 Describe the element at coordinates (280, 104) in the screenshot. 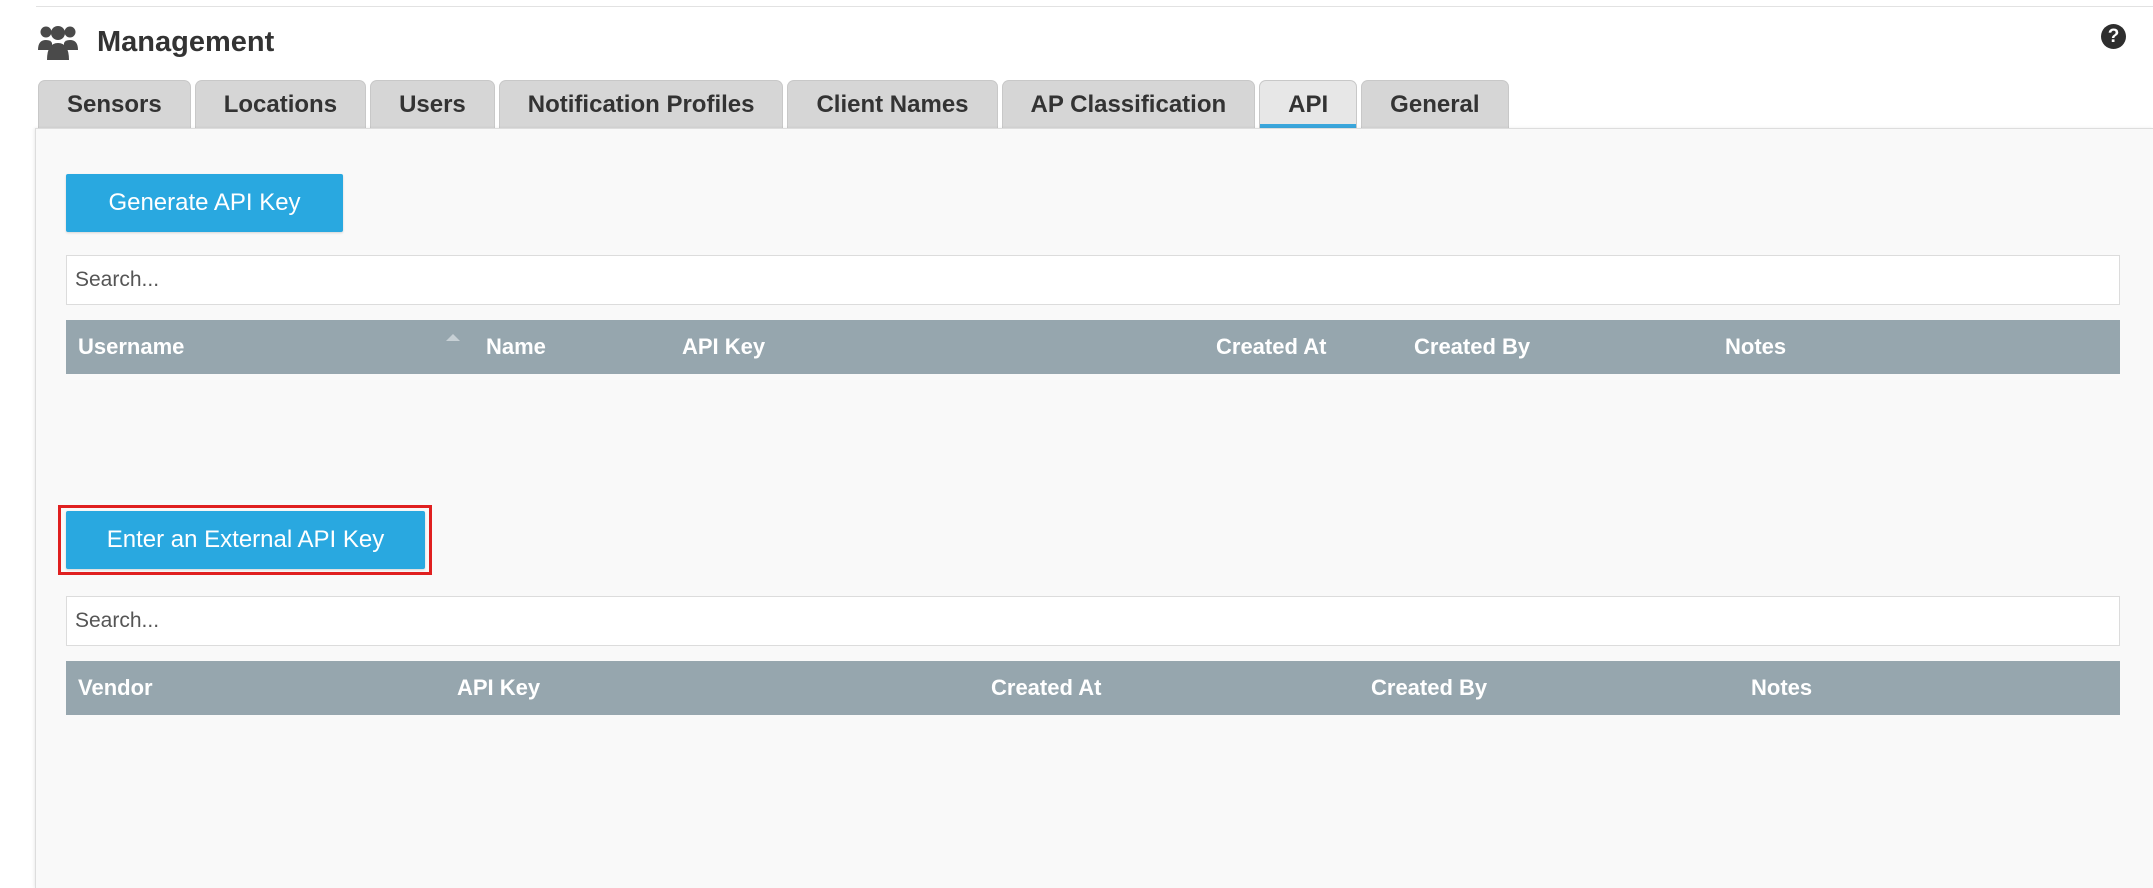

I see `tab-locations: Locations` at that location.